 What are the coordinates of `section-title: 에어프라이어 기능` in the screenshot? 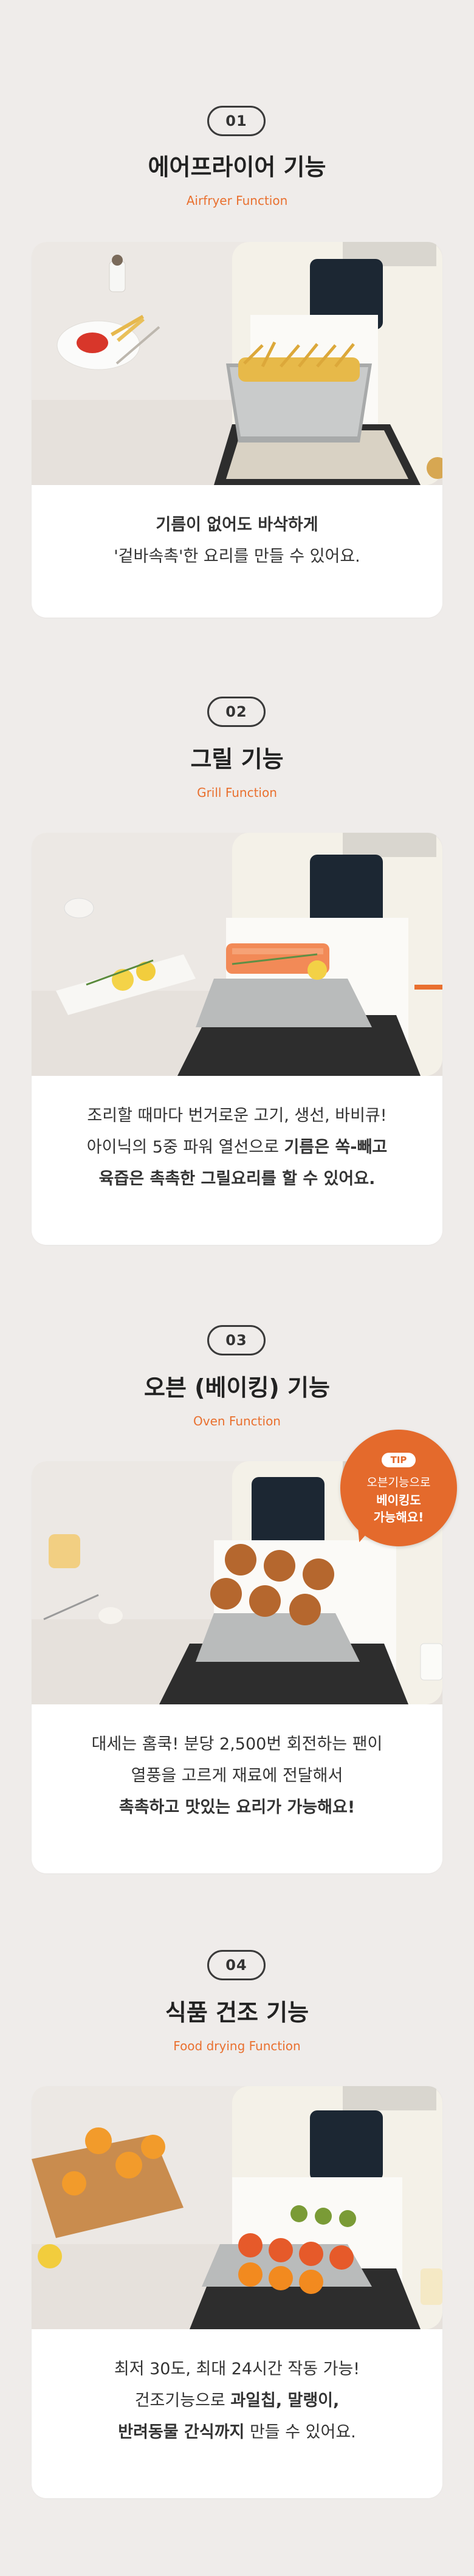 It's located at (237, 167).